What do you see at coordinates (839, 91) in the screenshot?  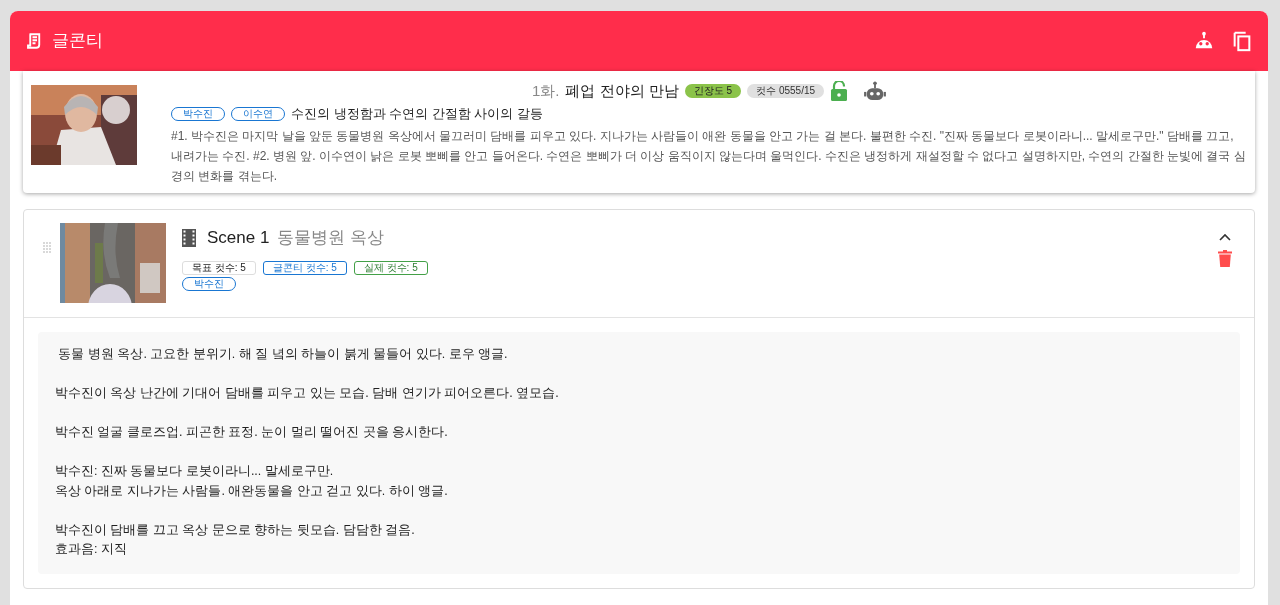 I see `unlocked-icon` at bounding box center [839, 91].